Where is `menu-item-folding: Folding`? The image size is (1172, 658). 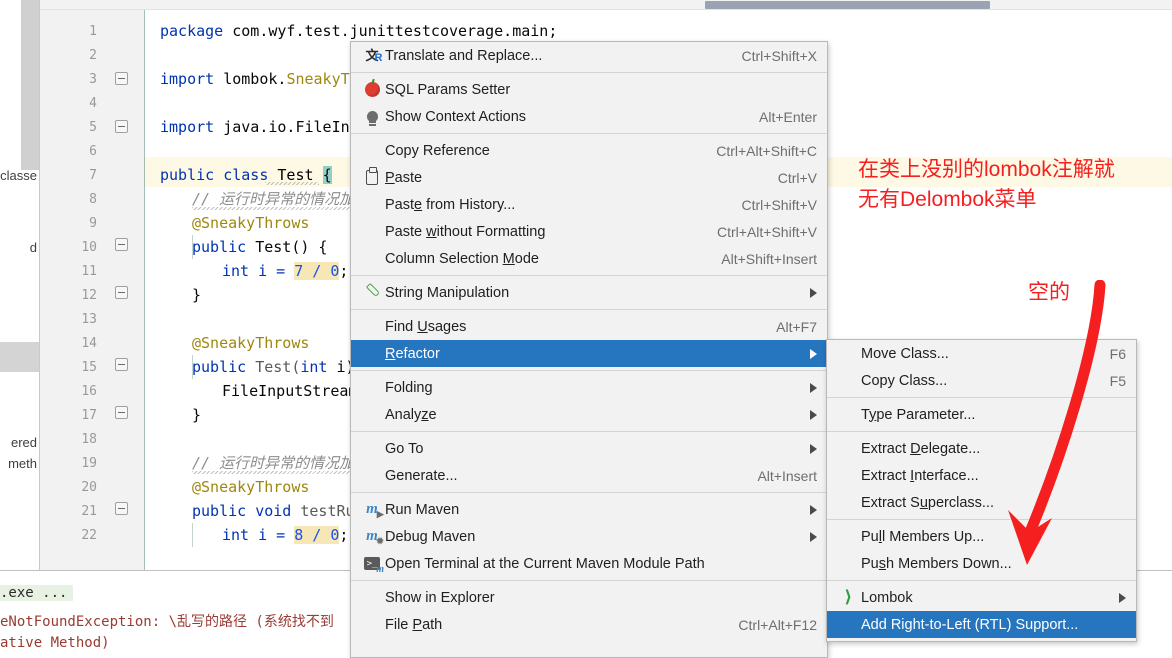
menu-item-folding: Folding is located at coordinates (589, 387).